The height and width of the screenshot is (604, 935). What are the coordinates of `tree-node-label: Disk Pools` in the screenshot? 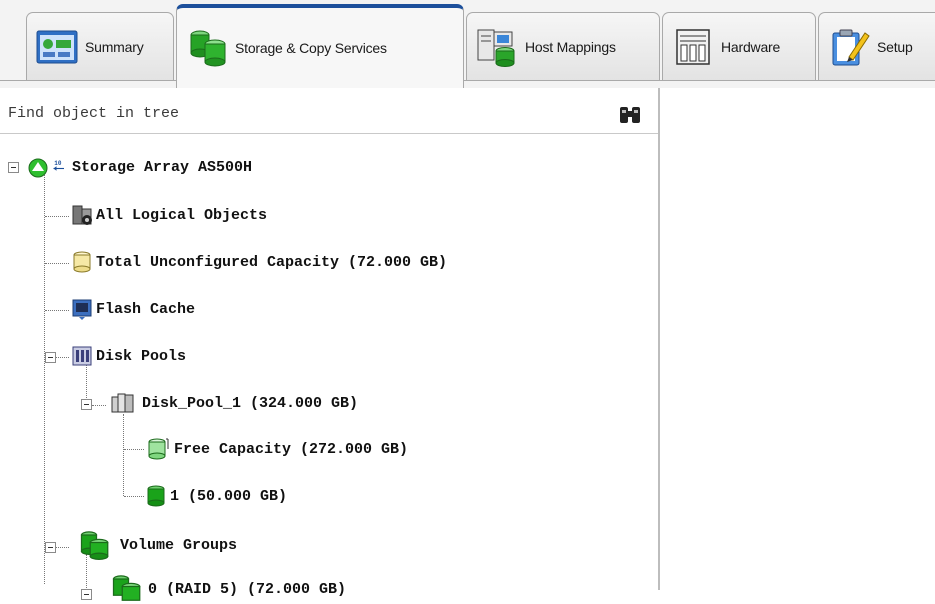 It's located at (141, 356).